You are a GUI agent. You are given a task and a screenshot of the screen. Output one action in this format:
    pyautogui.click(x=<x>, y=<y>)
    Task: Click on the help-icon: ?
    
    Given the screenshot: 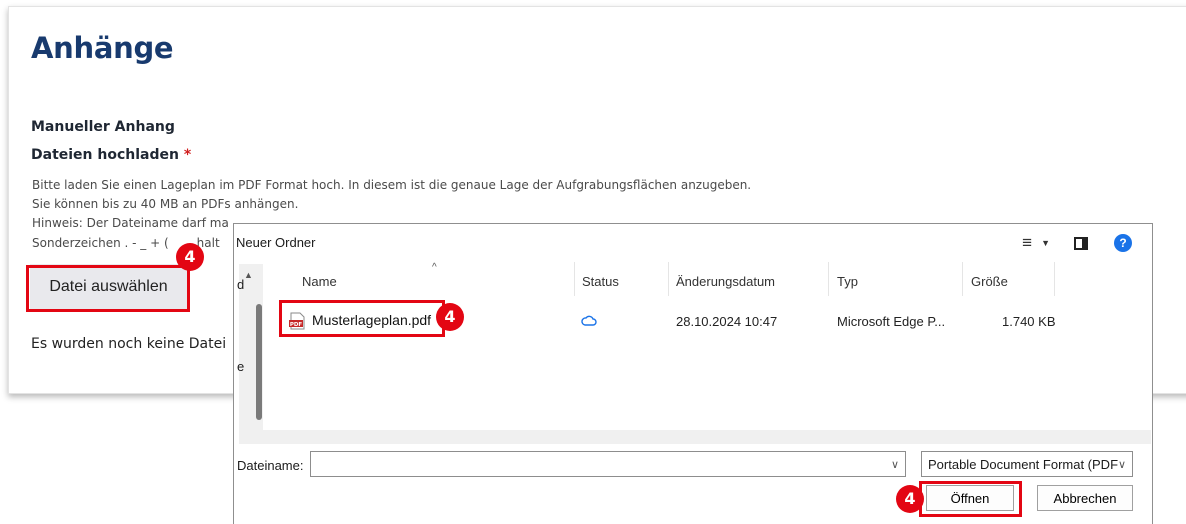 What is the action you would take?
    pyautogui.click(x=1123, y=243)
    